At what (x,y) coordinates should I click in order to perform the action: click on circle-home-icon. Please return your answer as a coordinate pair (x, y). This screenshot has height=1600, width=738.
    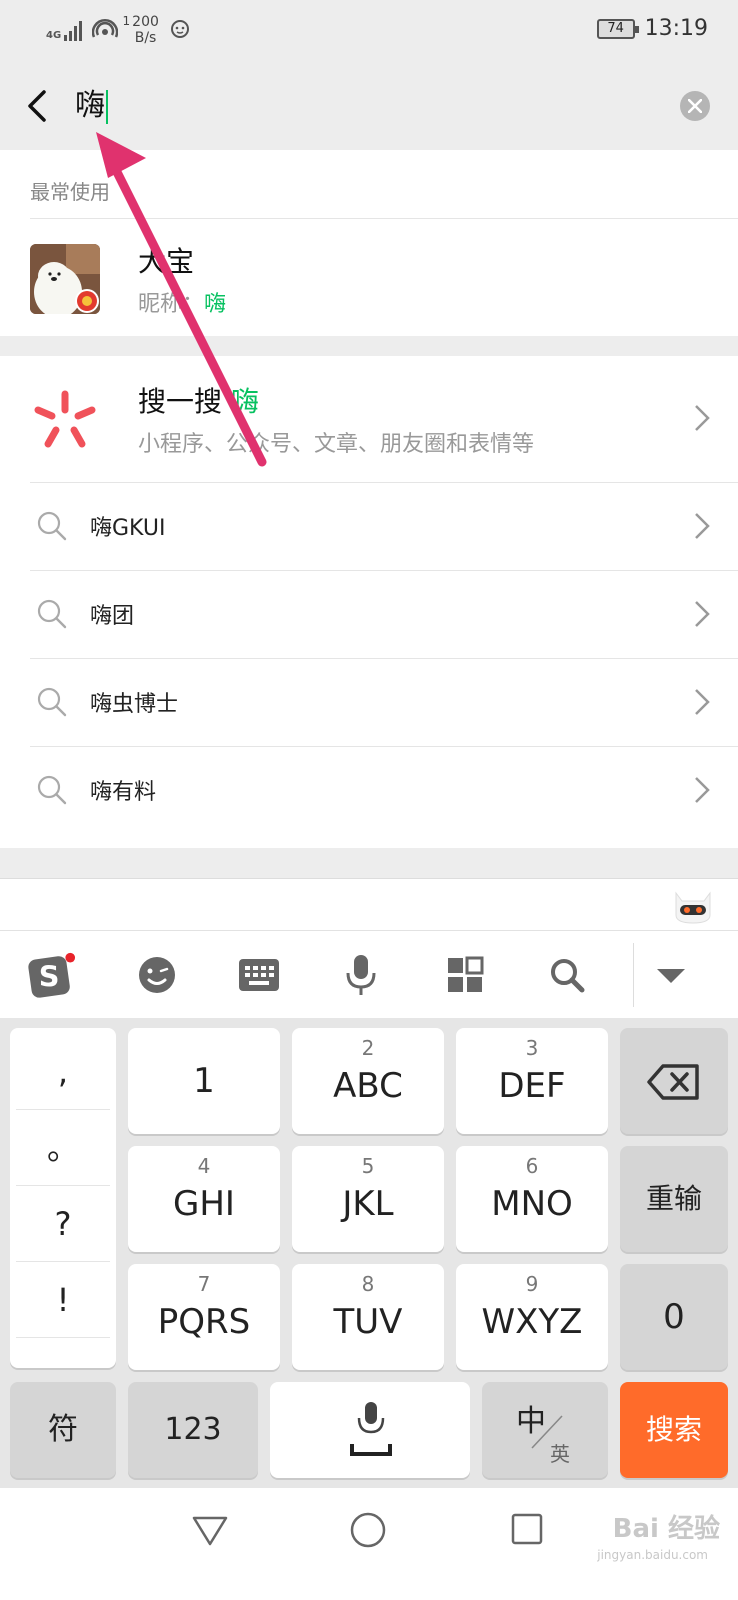
    Looking at the image, I should click on (368, 1530).